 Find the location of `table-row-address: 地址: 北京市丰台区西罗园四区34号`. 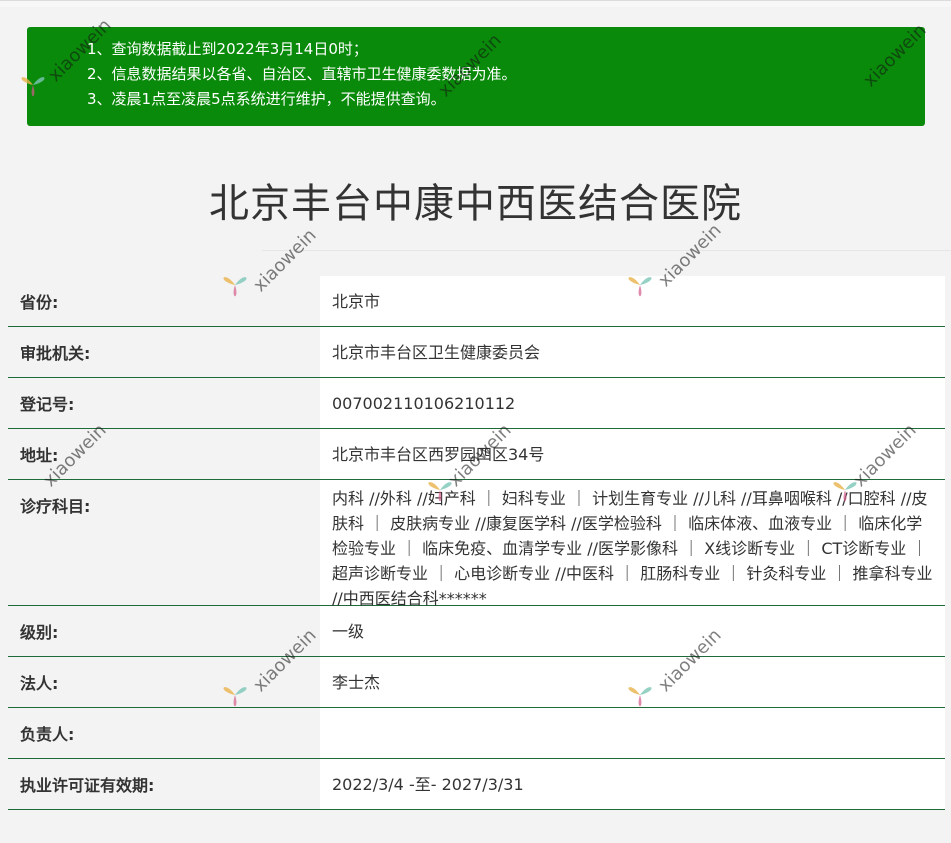

table-row-address: 地址: 北京市丰台区西罗园四区34号 is located at coordinates (476, 454).